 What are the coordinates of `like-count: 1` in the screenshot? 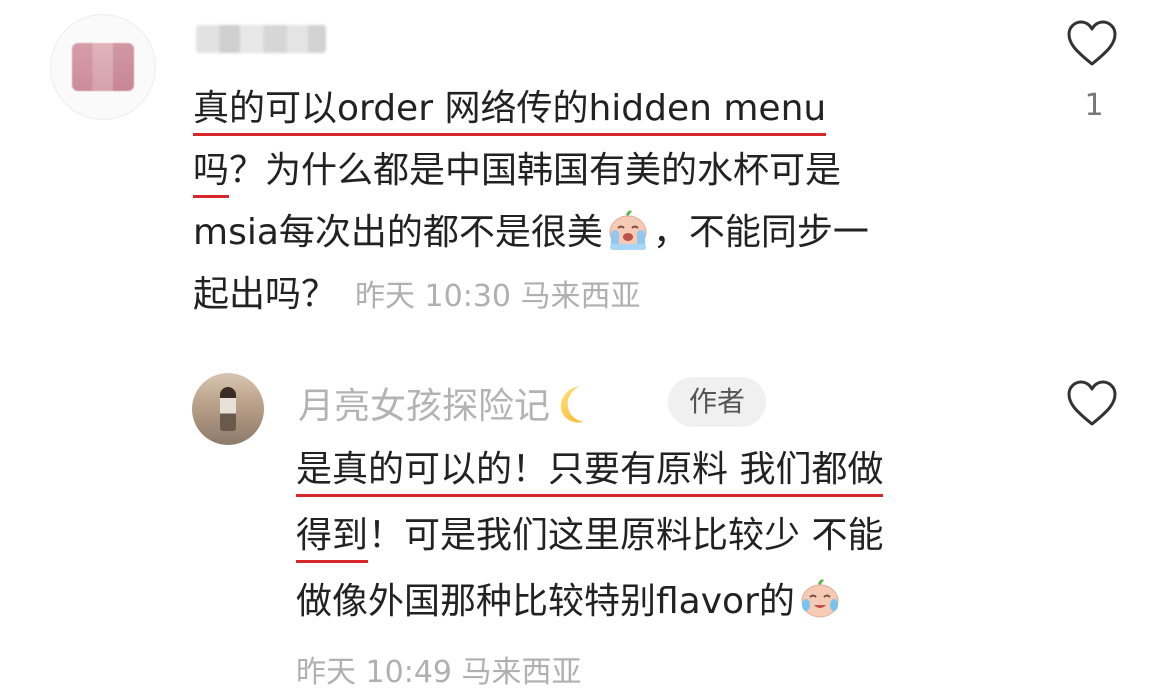 It's located at (1094, 105).